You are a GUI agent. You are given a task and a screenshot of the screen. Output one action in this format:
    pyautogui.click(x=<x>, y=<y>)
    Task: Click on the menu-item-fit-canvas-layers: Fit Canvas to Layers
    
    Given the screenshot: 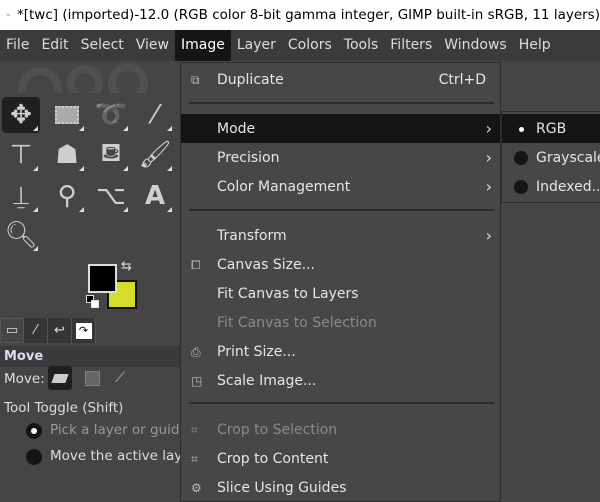 What is the action you would take?
    pyautogui.click(x=340, y=293)
    